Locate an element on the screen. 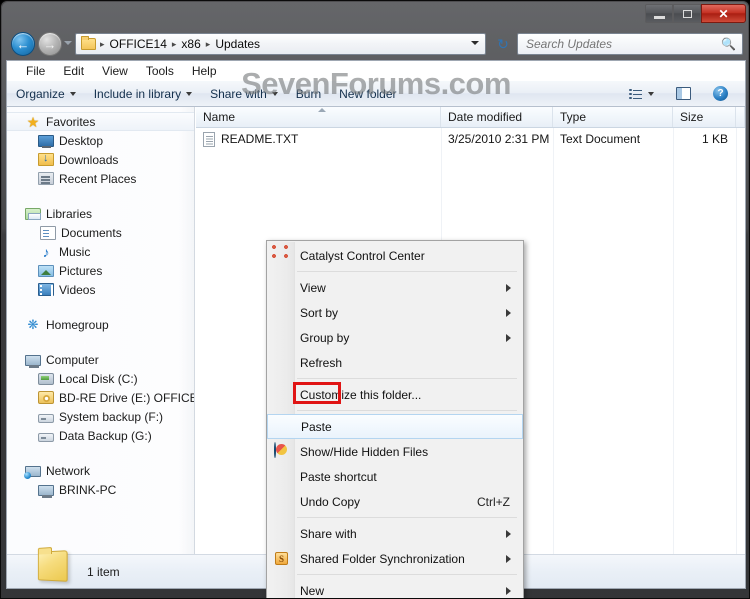  sidebar-item-bd-re-drive-e: BD-RE Drive (E:) OFFICE14 is located at coordinates (100, 397).